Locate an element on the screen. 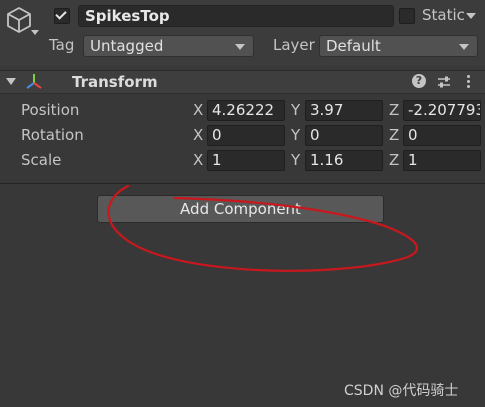 This screenshot has height=407, width=485. component-title: Transform is located at coordinates (115, 82).